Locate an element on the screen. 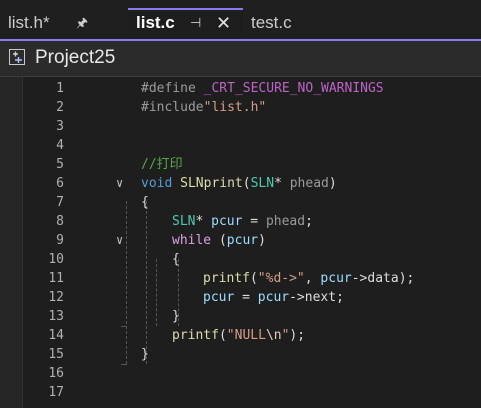  tab-list-c: list.c ⊣ ✕ is located at coordinates (185, 24).